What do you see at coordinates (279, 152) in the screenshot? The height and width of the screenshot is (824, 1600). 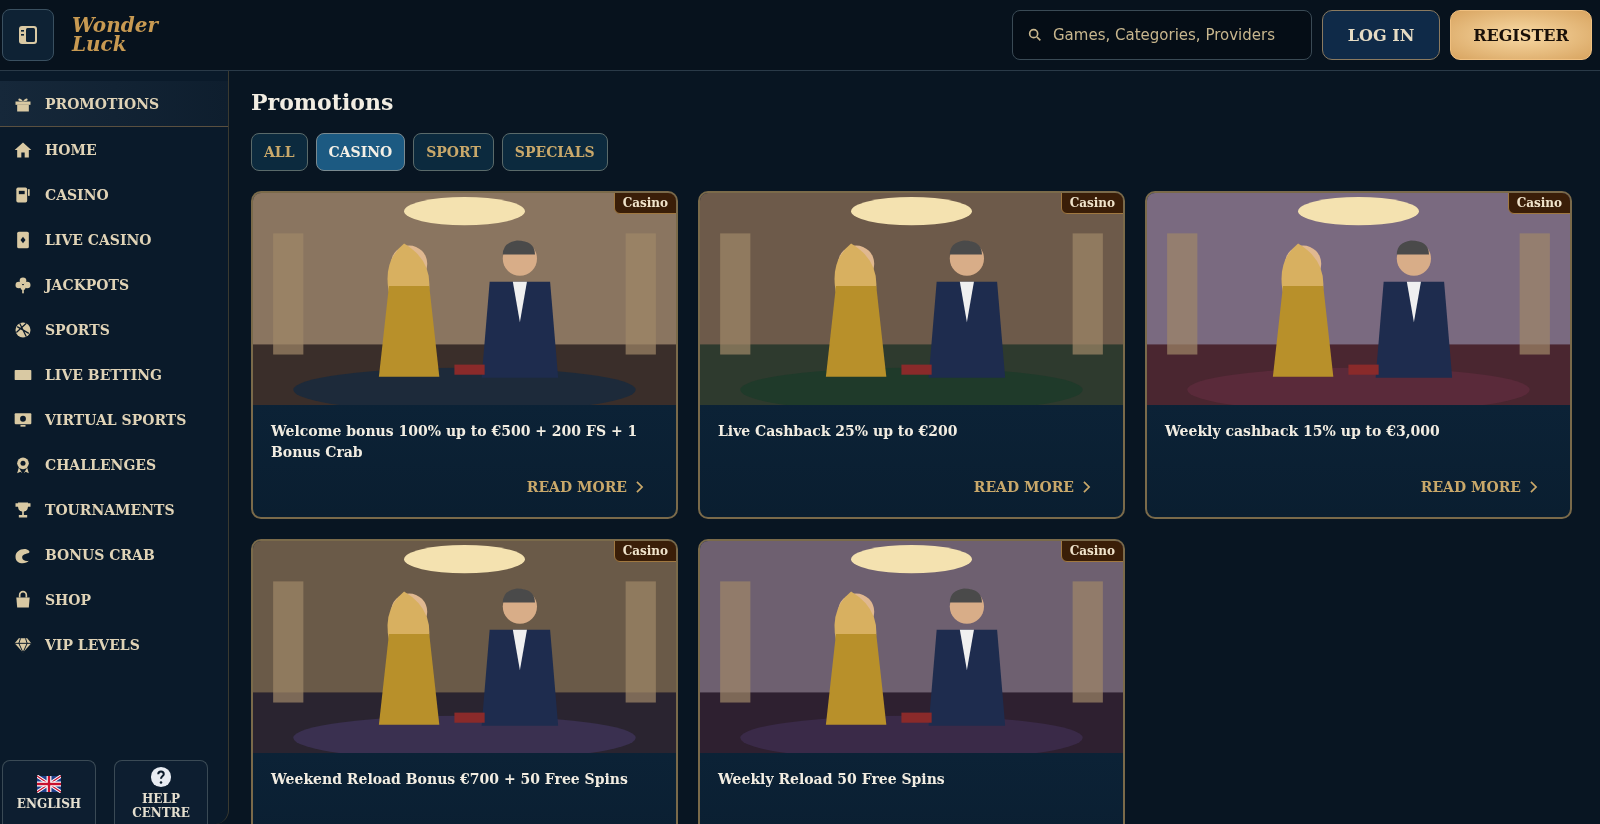 I see `filter-tab: ALL` at bounding box center [279, 152].